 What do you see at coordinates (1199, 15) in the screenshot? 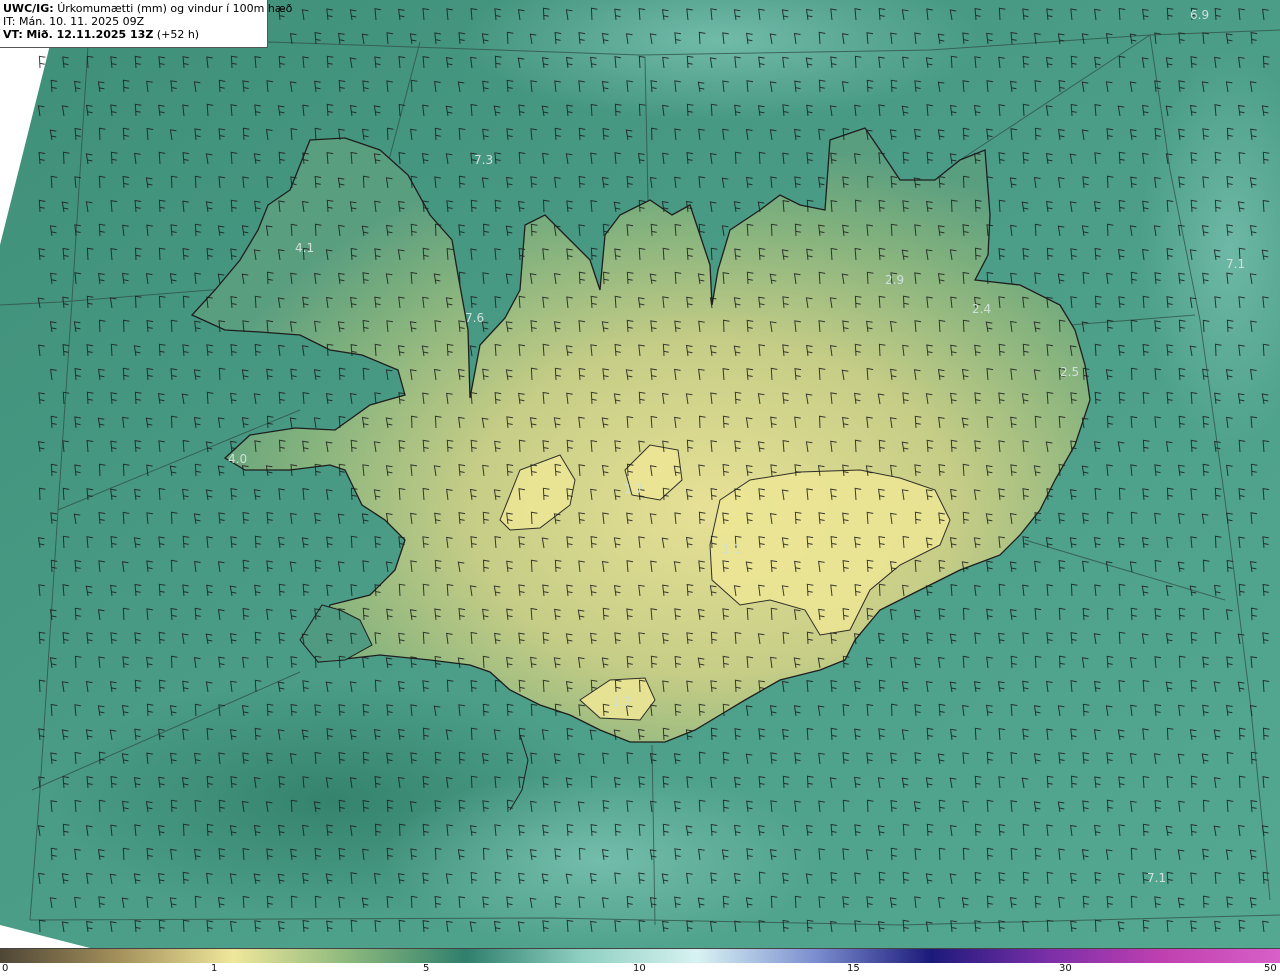
I see `label-northeast-corner: 6.9` at bounding box center [1199, 15].